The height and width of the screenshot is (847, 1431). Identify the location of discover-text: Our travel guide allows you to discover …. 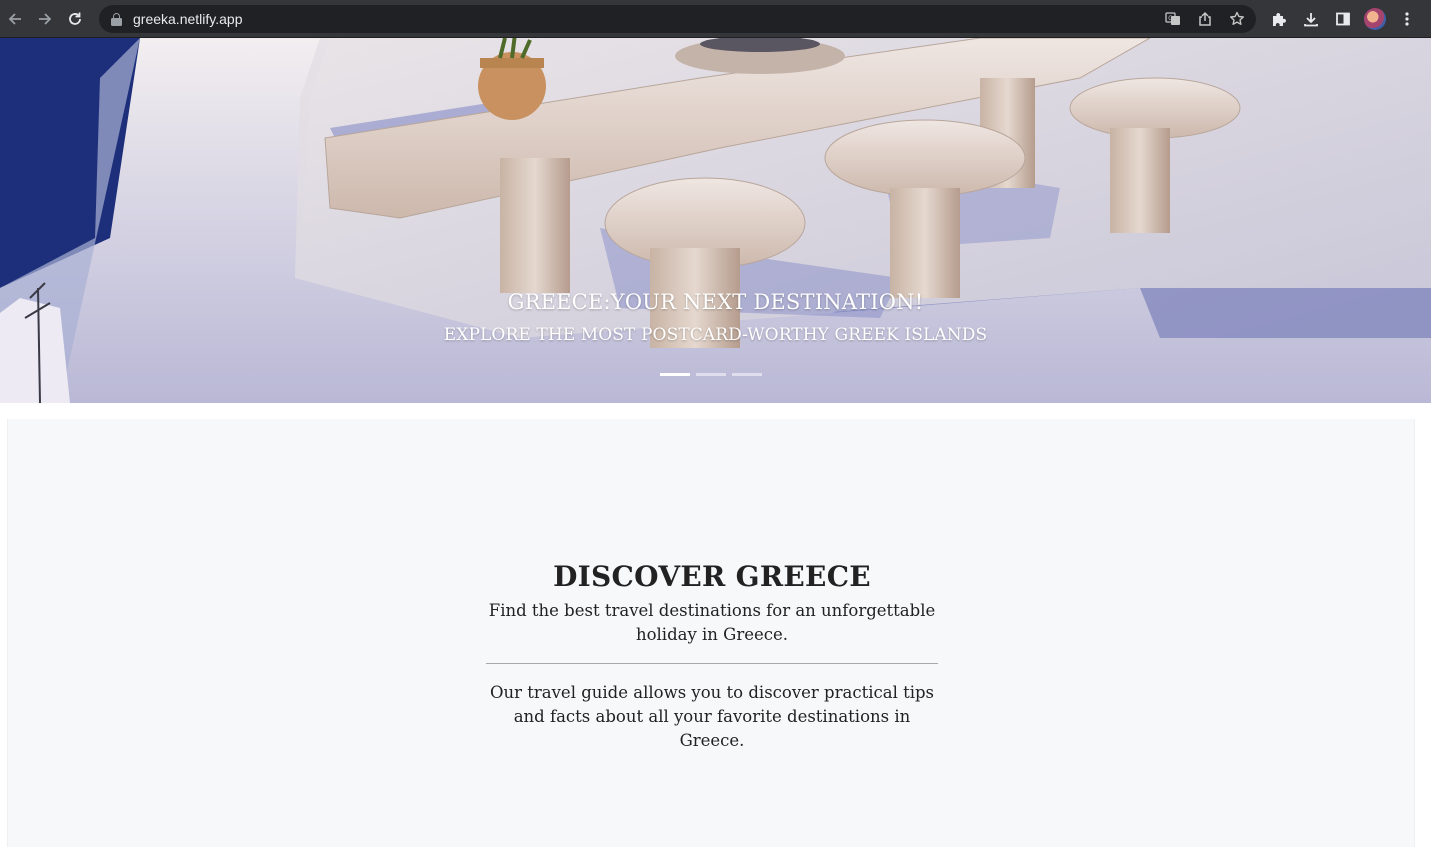
(712, 716).